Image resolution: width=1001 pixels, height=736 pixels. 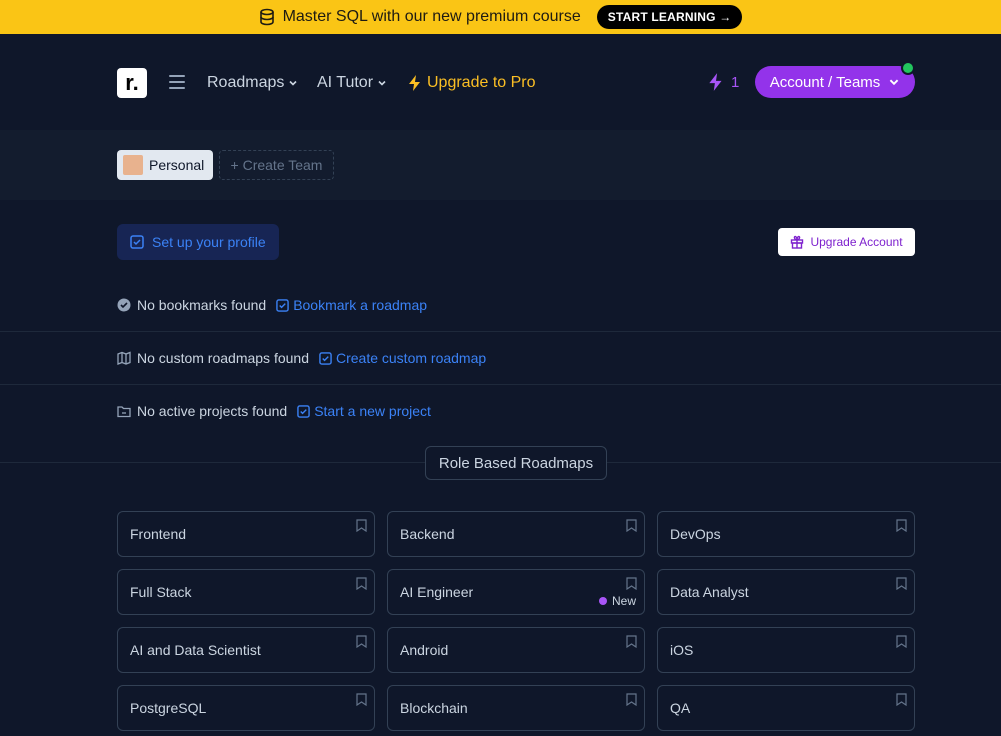 What do you see at coordinates (431, 16) in the screenshot?
I see `banner-text: Master SQL with our new premium course` at bounding box center [431, 16].